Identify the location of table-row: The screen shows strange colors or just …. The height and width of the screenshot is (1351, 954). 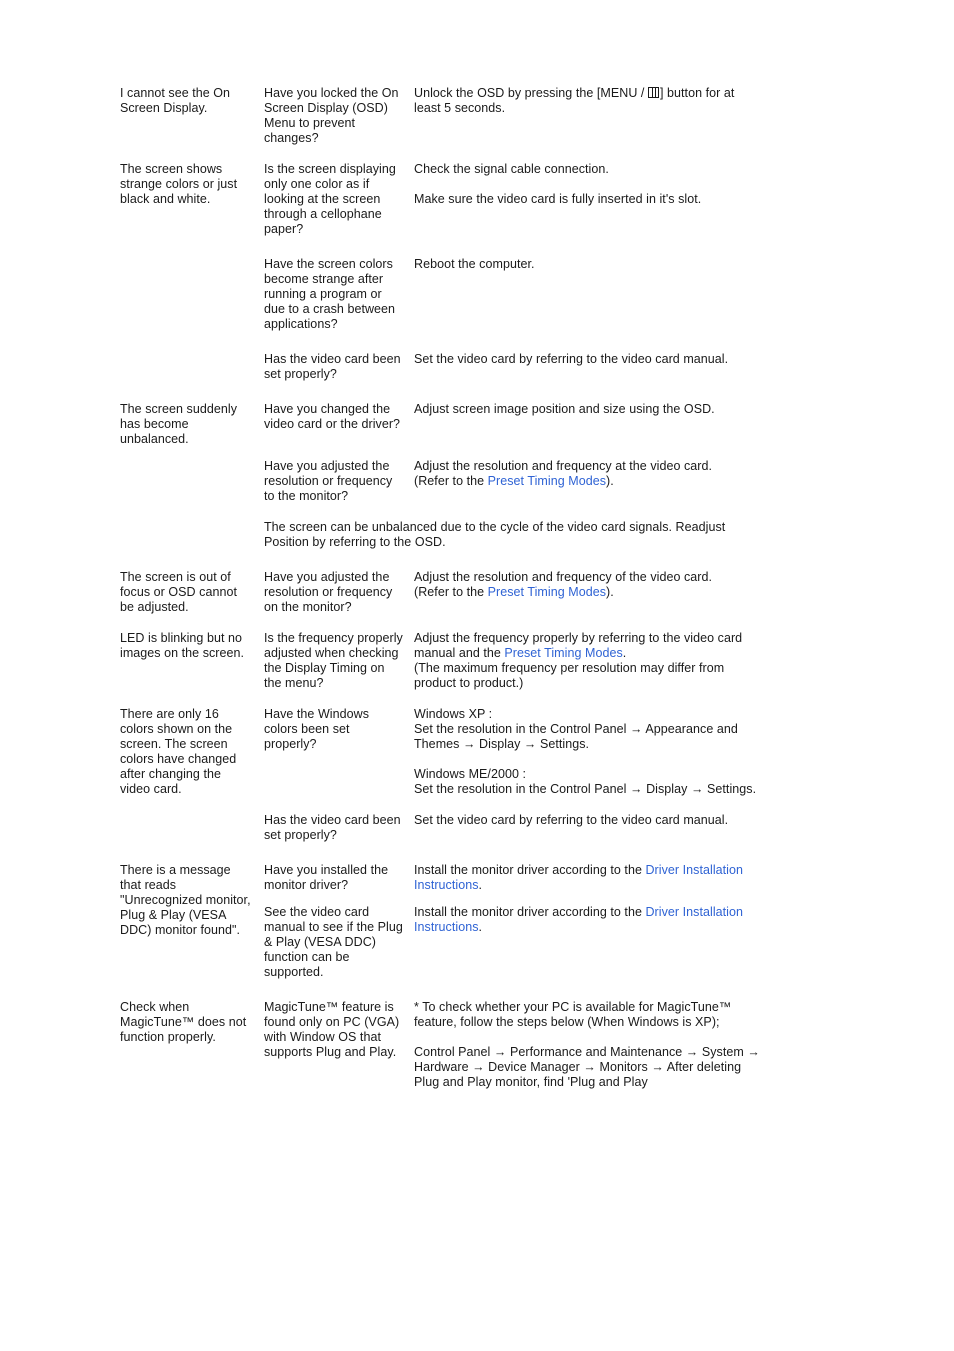
(440, 199).